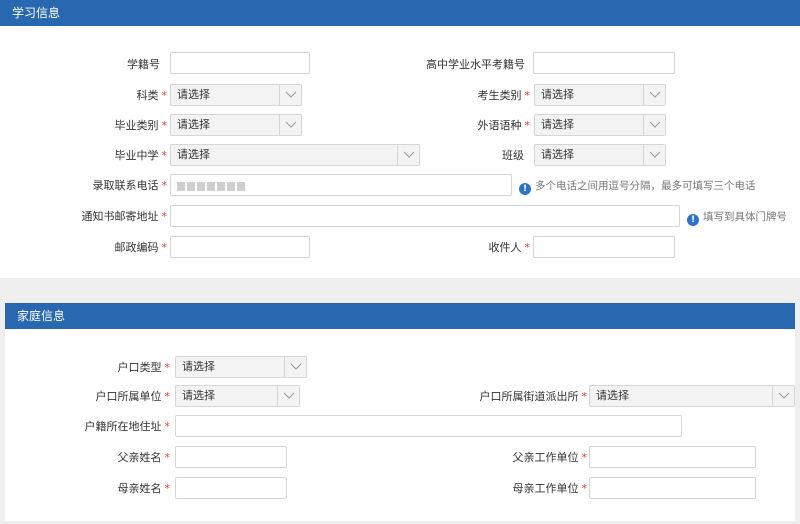 This screenshot has width=800, height=524. I want to click on grad-category-label: 毕业类别 *, so click(141, 125).